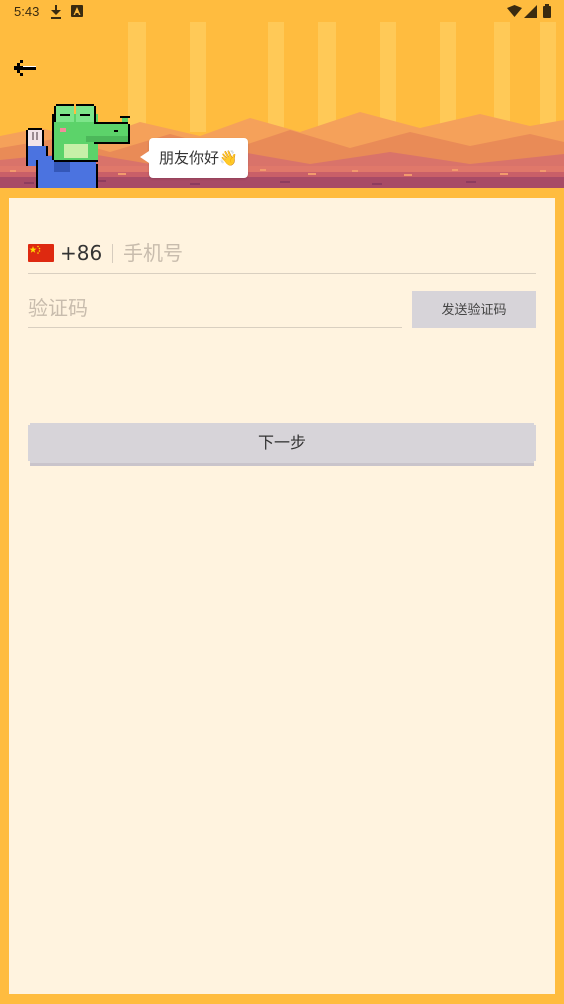  What do you see at coordinates (514, 11) in the screenshot?
I see `wifi-icon` at bounding box center [514, 11].